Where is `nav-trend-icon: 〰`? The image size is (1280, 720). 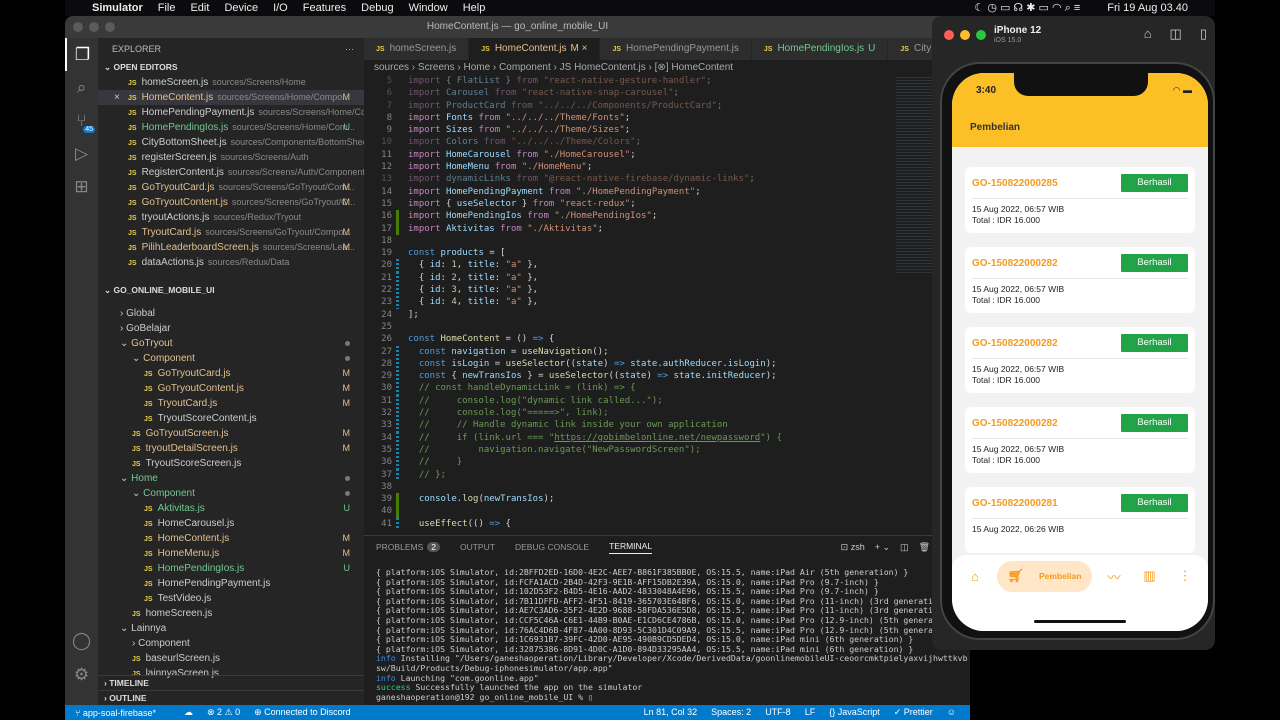 nav-trend-icon: 〰 is located at coordinates (1114, 576).